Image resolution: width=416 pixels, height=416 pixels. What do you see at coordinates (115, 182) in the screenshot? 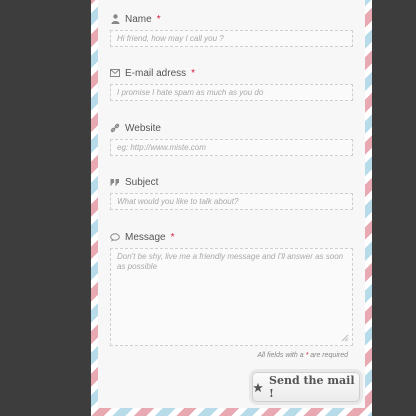
I see `quote-icon` at bounding box center [115, 182].